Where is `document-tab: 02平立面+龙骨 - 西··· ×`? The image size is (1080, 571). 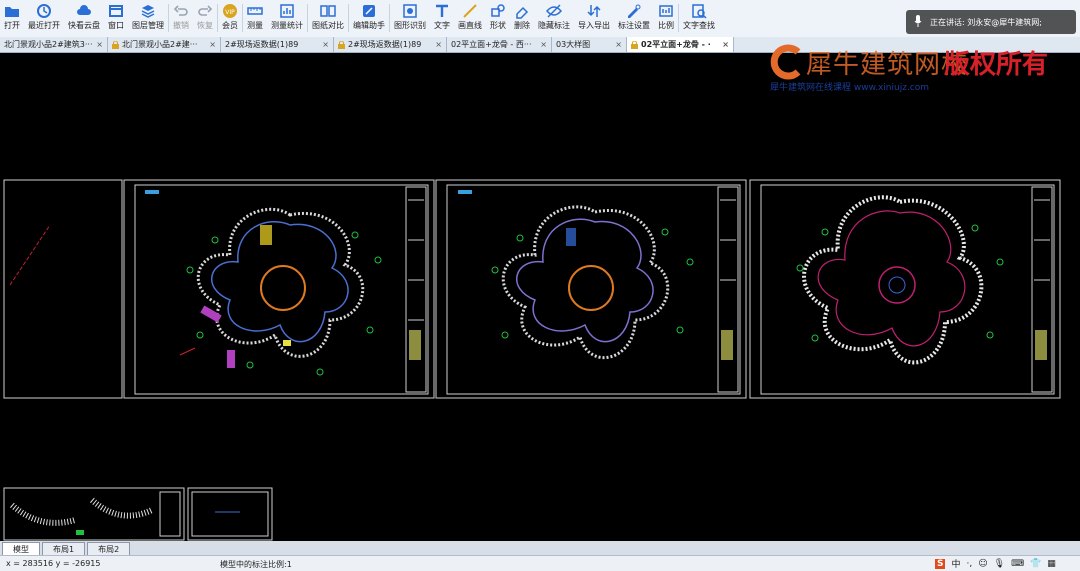 document-tab: 02平立面+龙骨 - 西··· × is located at coordinates (499, 44).